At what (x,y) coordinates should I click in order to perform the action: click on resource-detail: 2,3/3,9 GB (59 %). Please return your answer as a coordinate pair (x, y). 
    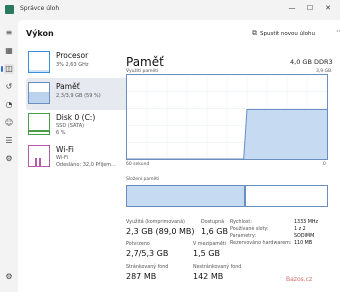
    Looking at the image, I should click on (78, 96).